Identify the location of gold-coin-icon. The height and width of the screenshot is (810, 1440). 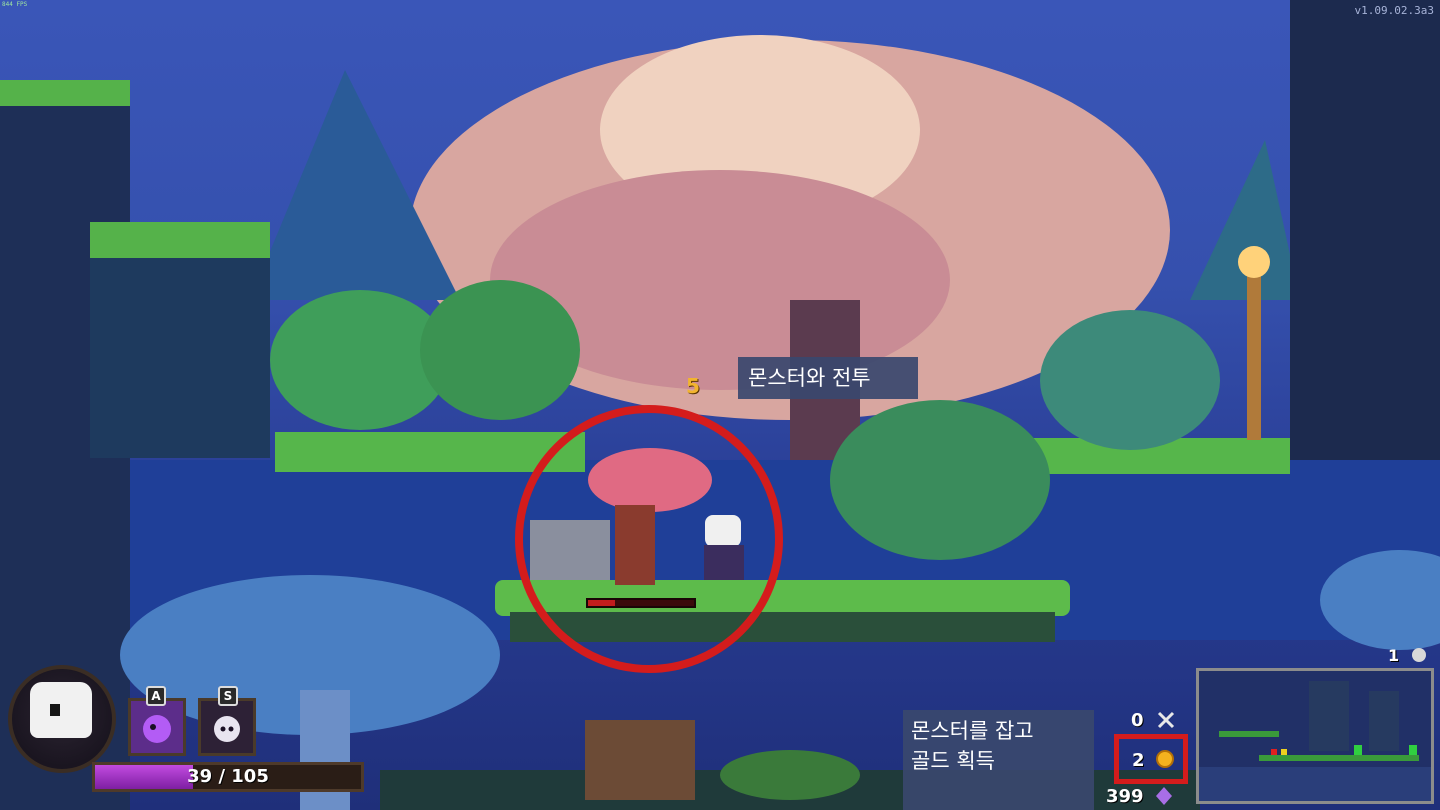
(1165, 759).